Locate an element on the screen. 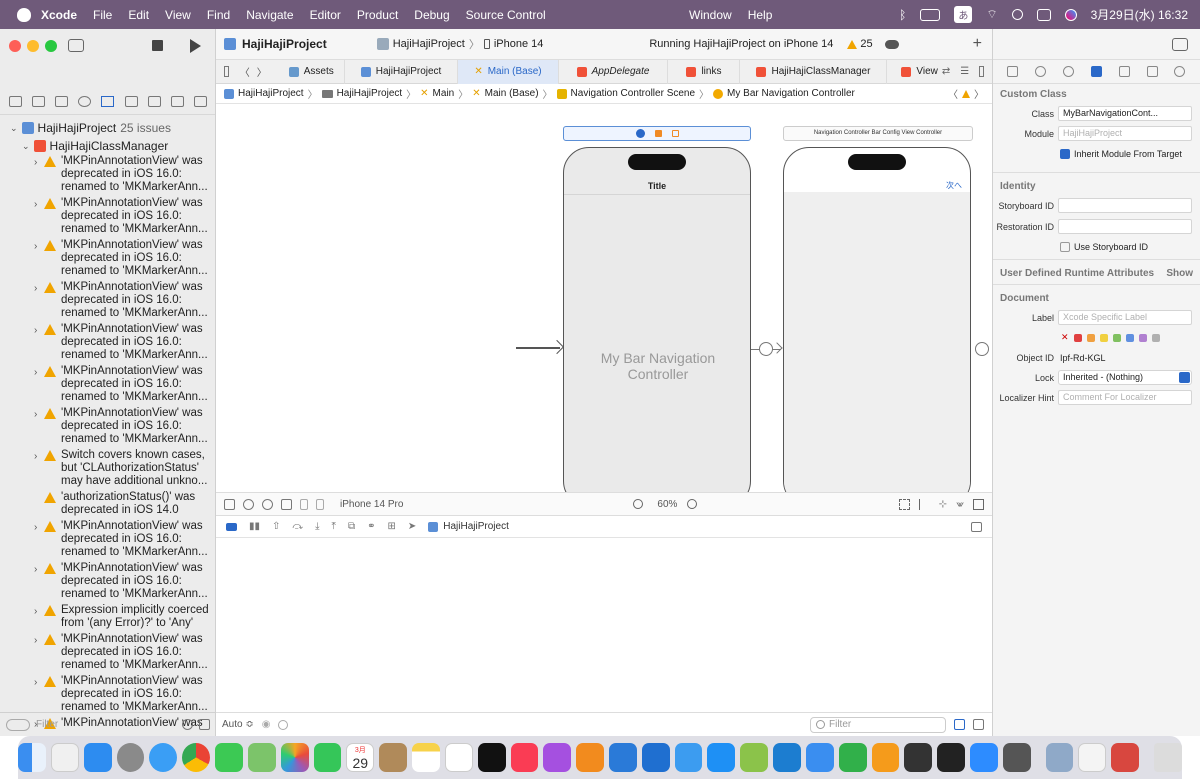 This screenshot has width=1200, height=779. system-settings-icon is located at coordinates (130, 757).